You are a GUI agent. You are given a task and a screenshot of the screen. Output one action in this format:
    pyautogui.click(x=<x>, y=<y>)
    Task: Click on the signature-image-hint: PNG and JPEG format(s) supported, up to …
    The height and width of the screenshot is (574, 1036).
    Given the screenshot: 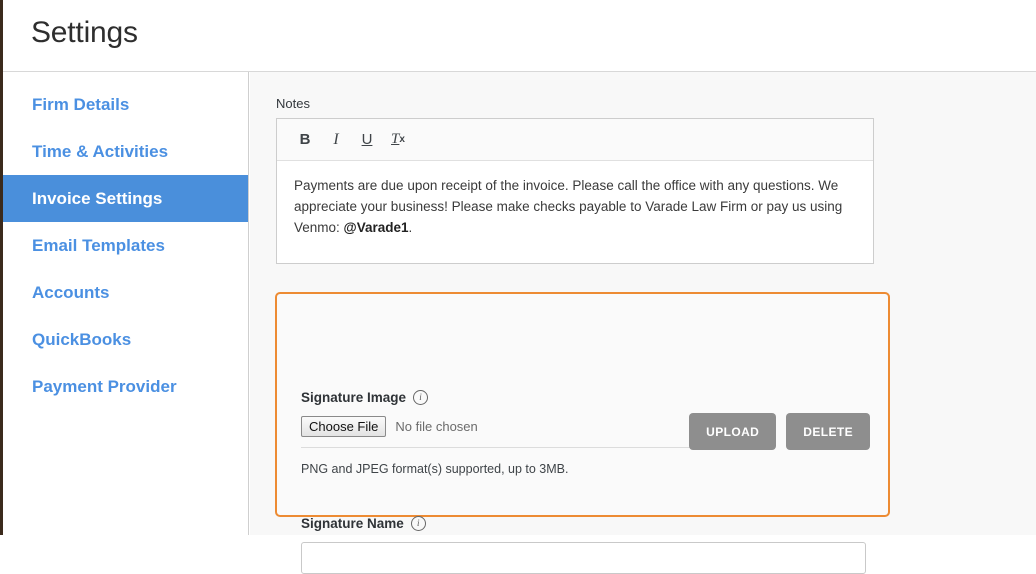 What is the action you would take?
    pyautogui.click(x=435, y=469)
    